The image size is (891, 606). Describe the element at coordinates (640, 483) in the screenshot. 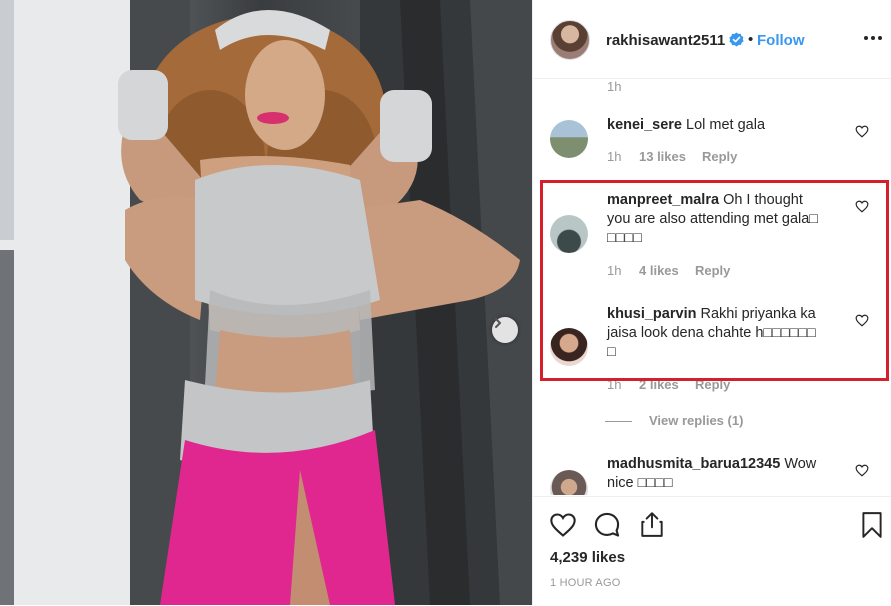

I see `comment-body-line2: nice □□□□` at that location.